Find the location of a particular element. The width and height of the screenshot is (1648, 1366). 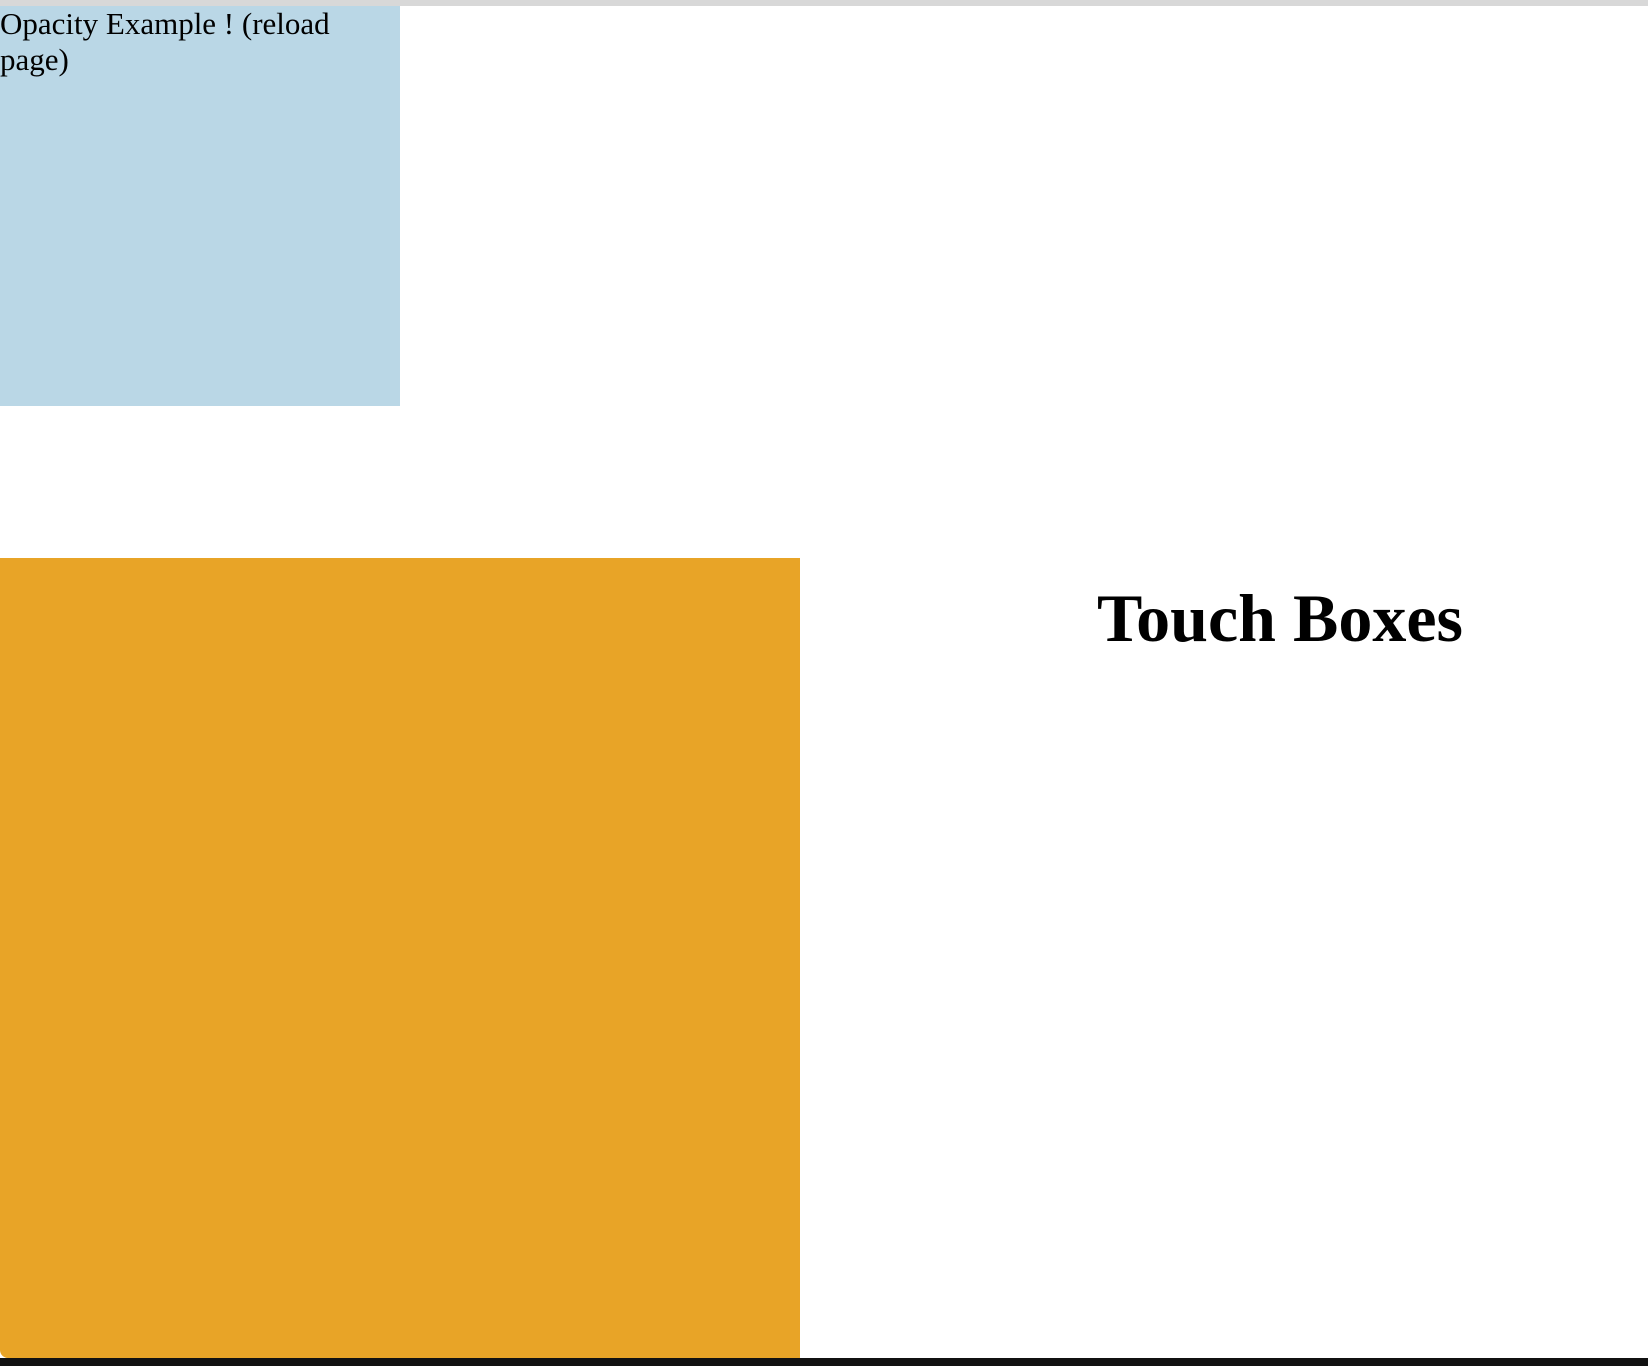

opacity-example-box: Opacity Example ! (reload page) is located at coordinates (200, 206).